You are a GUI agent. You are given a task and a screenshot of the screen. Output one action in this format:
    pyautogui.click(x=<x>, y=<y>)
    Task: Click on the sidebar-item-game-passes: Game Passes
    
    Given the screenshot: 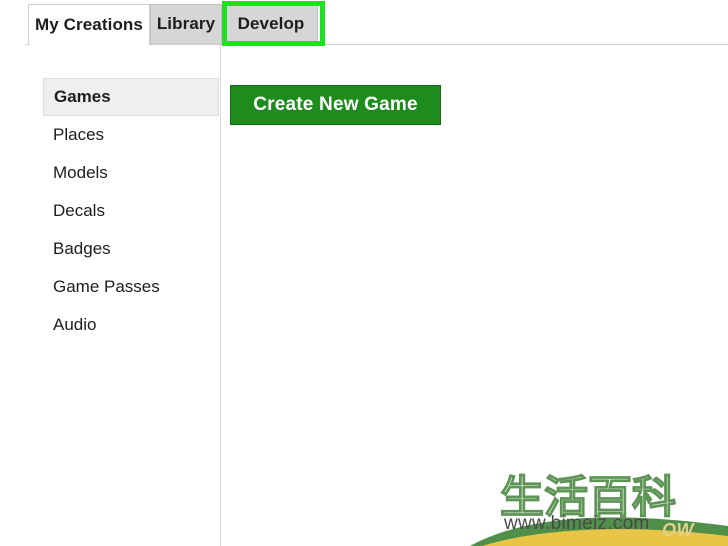 What is the action you would take?
    pyautogui.click(x=131, y=287)
    